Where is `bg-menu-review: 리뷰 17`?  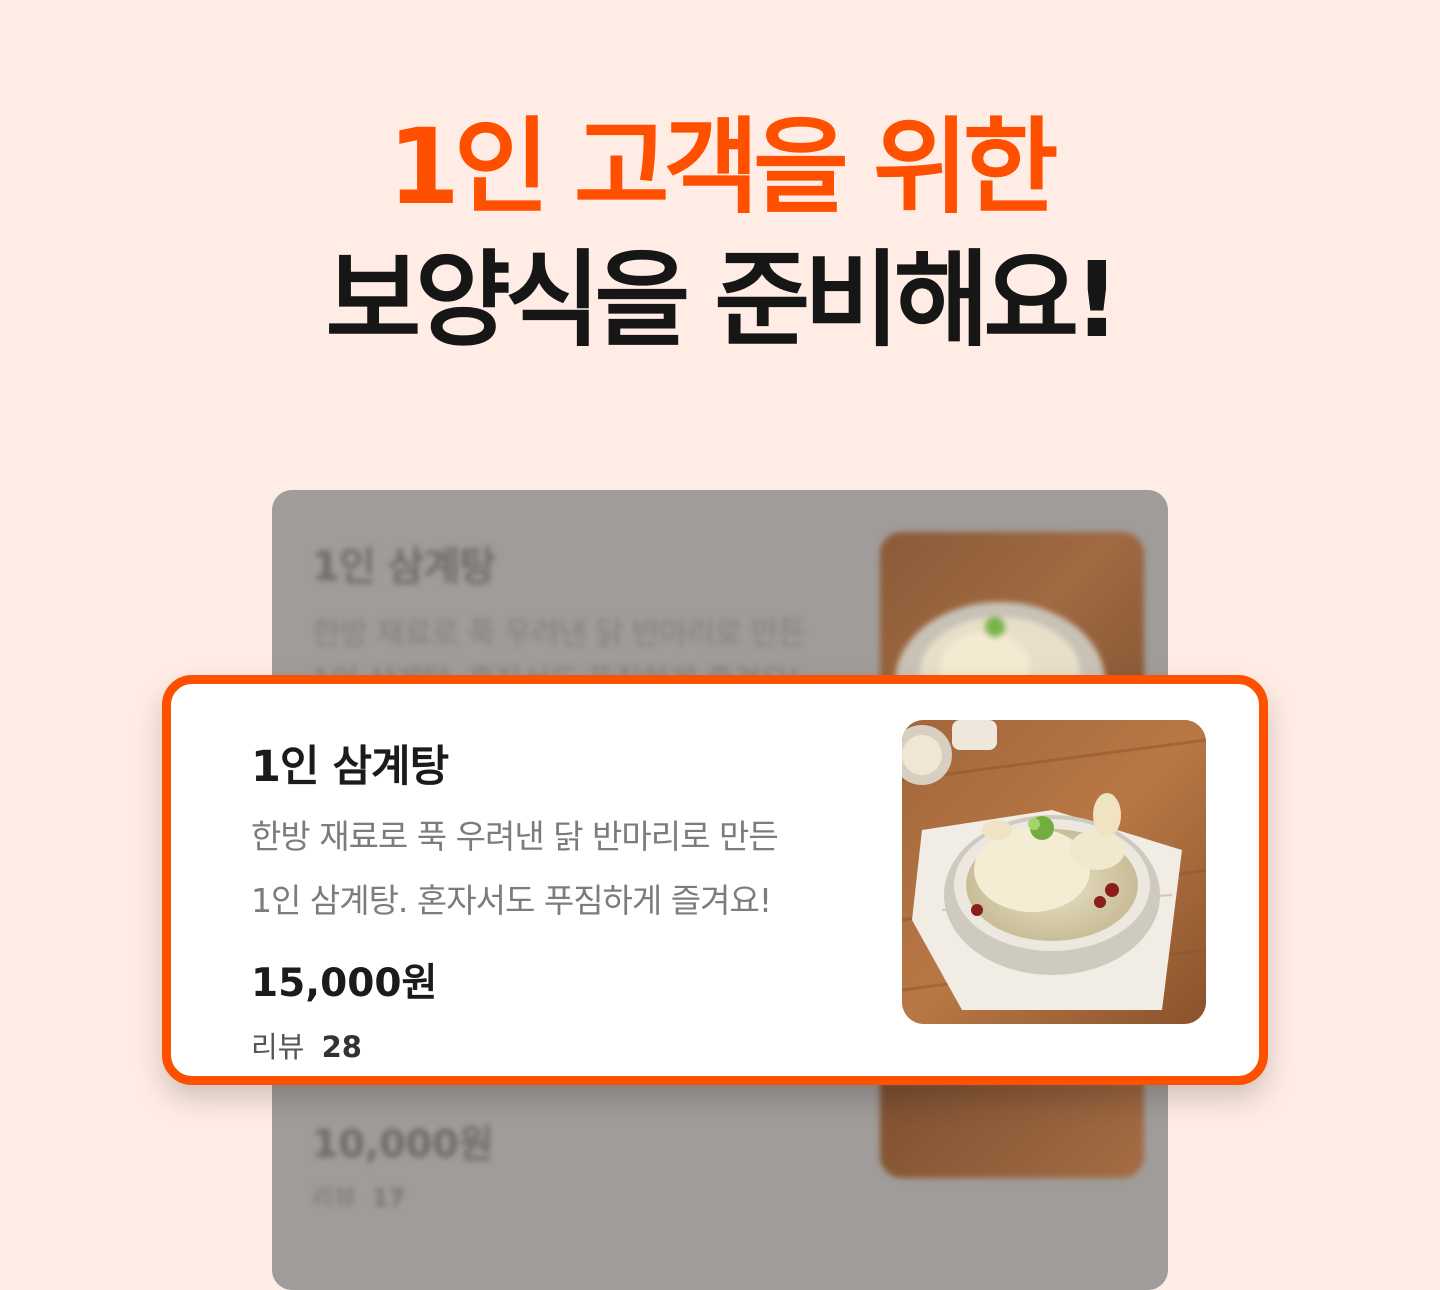
bg-menu-review: 리뷰 17 is located at coordinates (358, 1195).